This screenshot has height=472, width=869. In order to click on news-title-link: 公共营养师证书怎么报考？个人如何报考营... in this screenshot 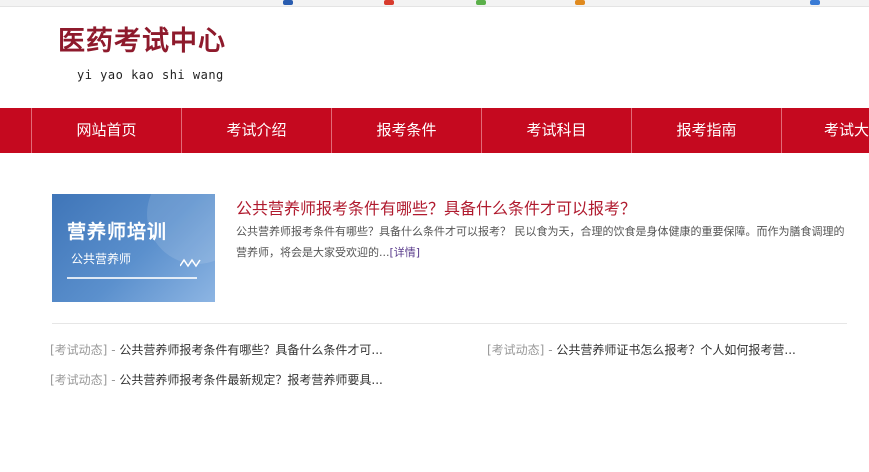, I will do `click(675, 350)`.